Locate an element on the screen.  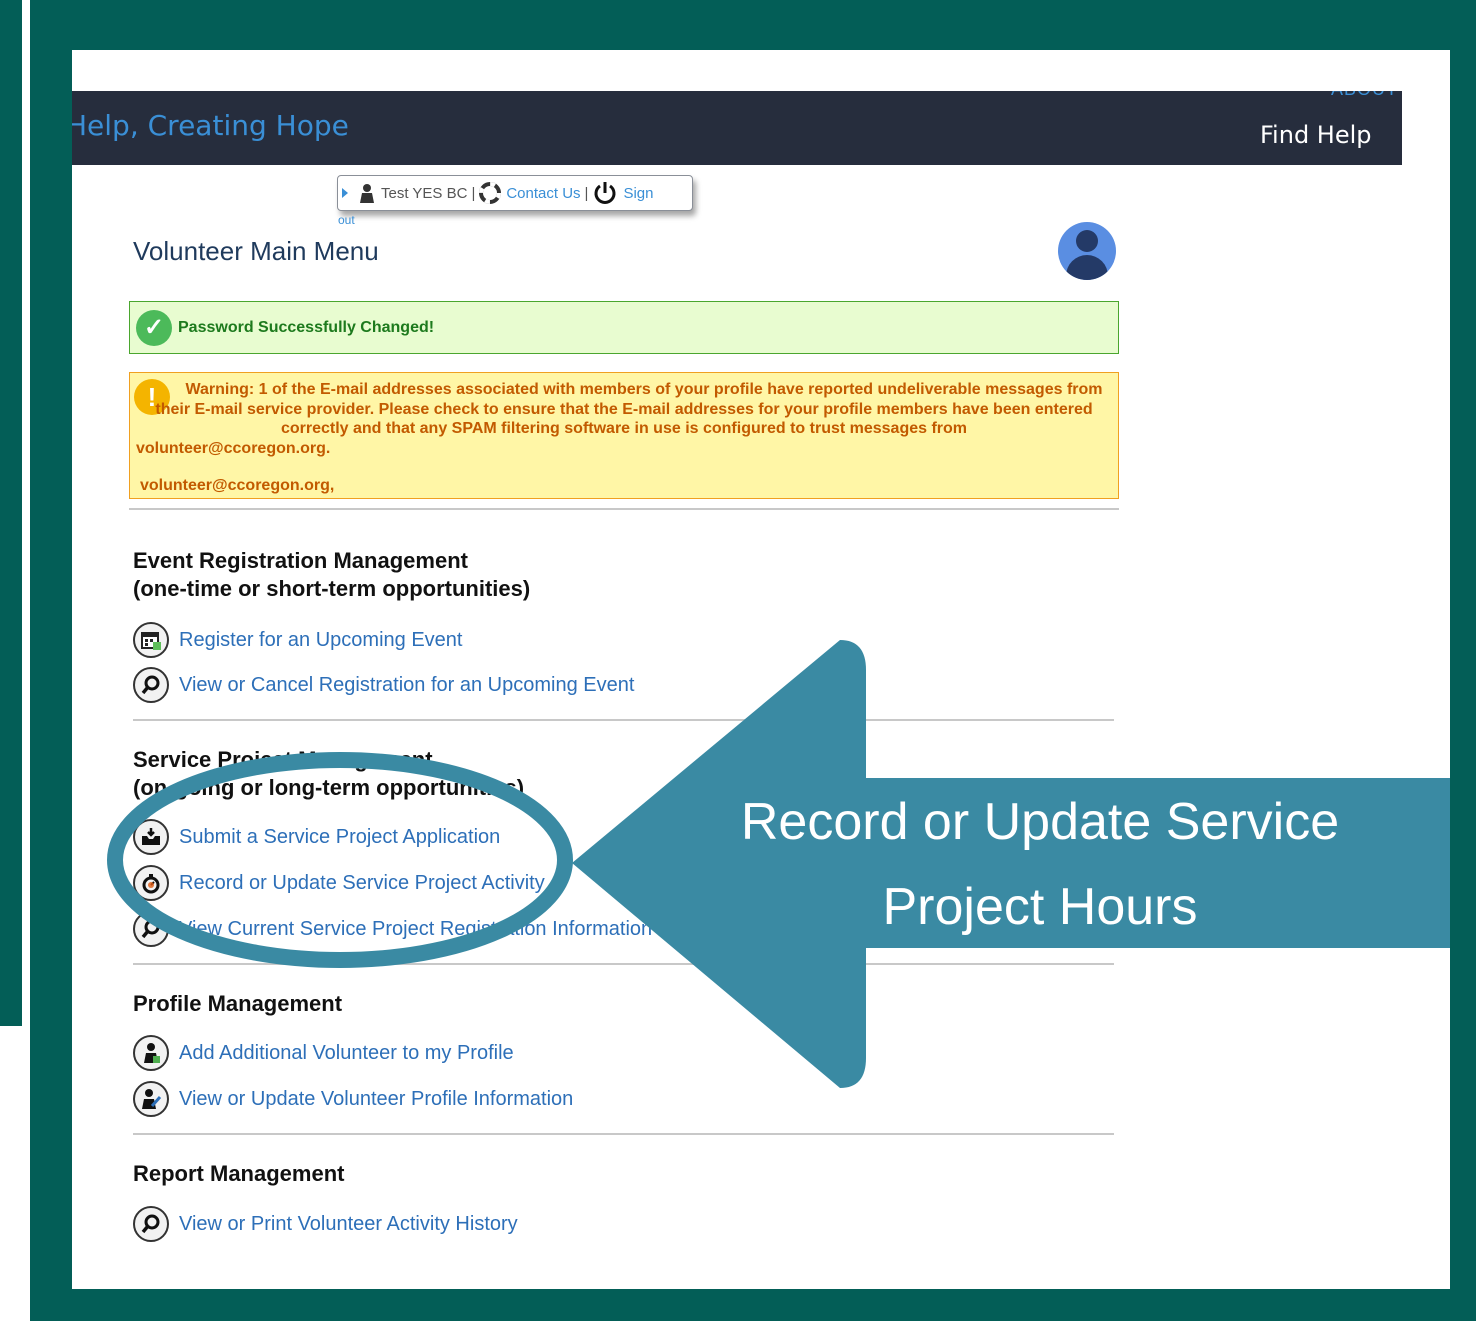
user-icon is located at coordinates (367, 193).